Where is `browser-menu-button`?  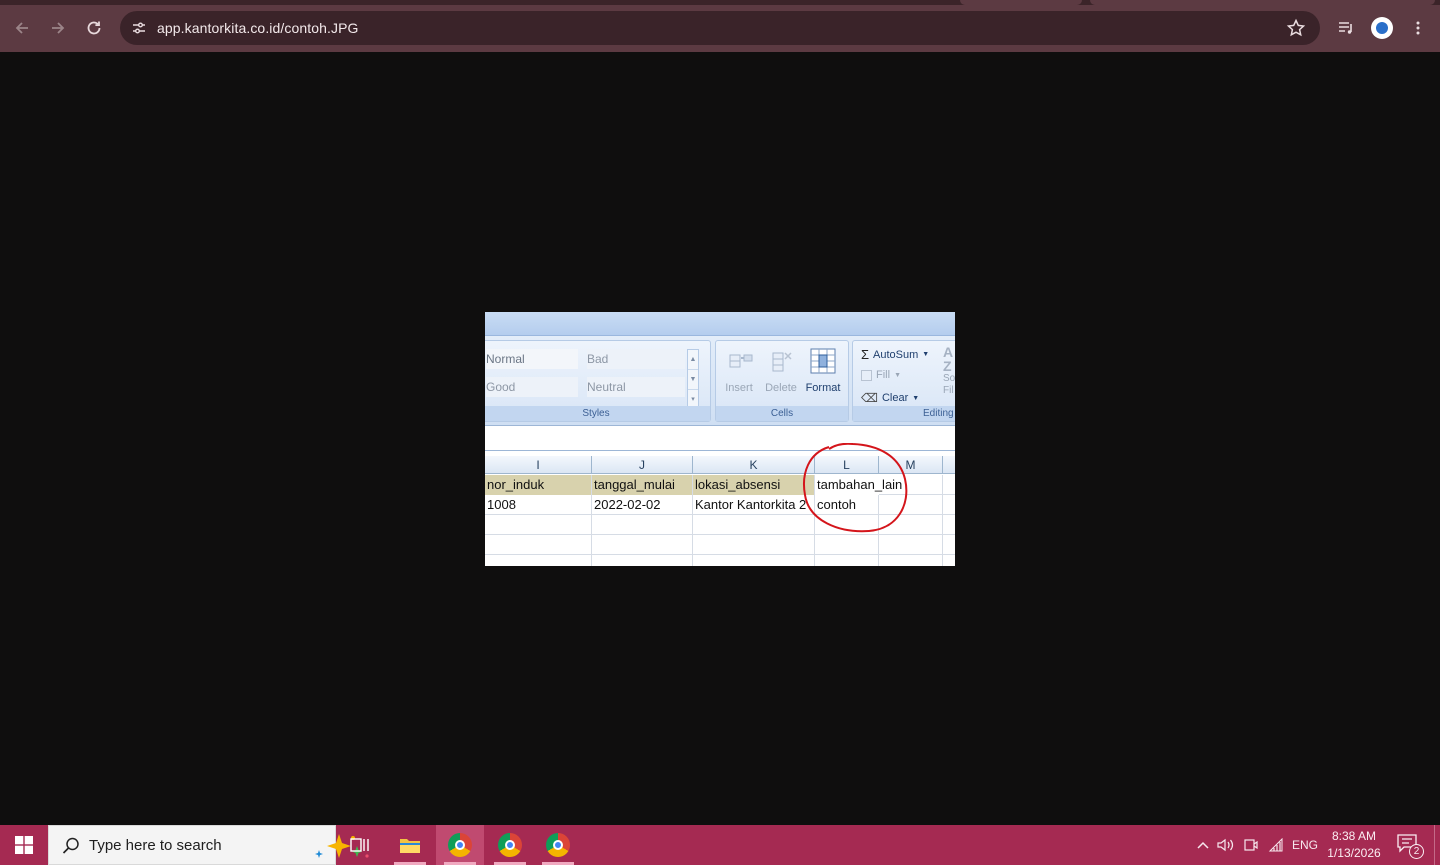 browser-menu-button is located at coordinates (1418, 28).